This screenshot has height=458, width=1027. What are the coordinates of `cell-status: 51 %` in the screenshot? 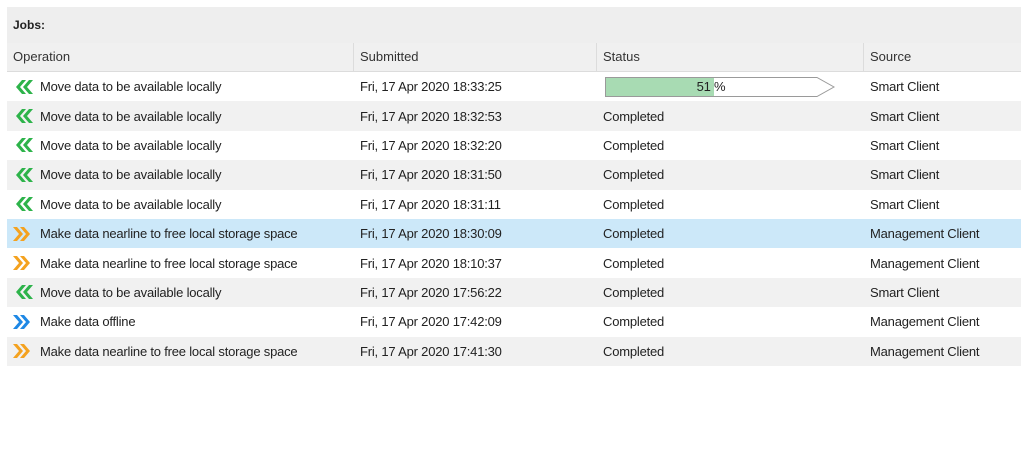 It's located at (730, 86).